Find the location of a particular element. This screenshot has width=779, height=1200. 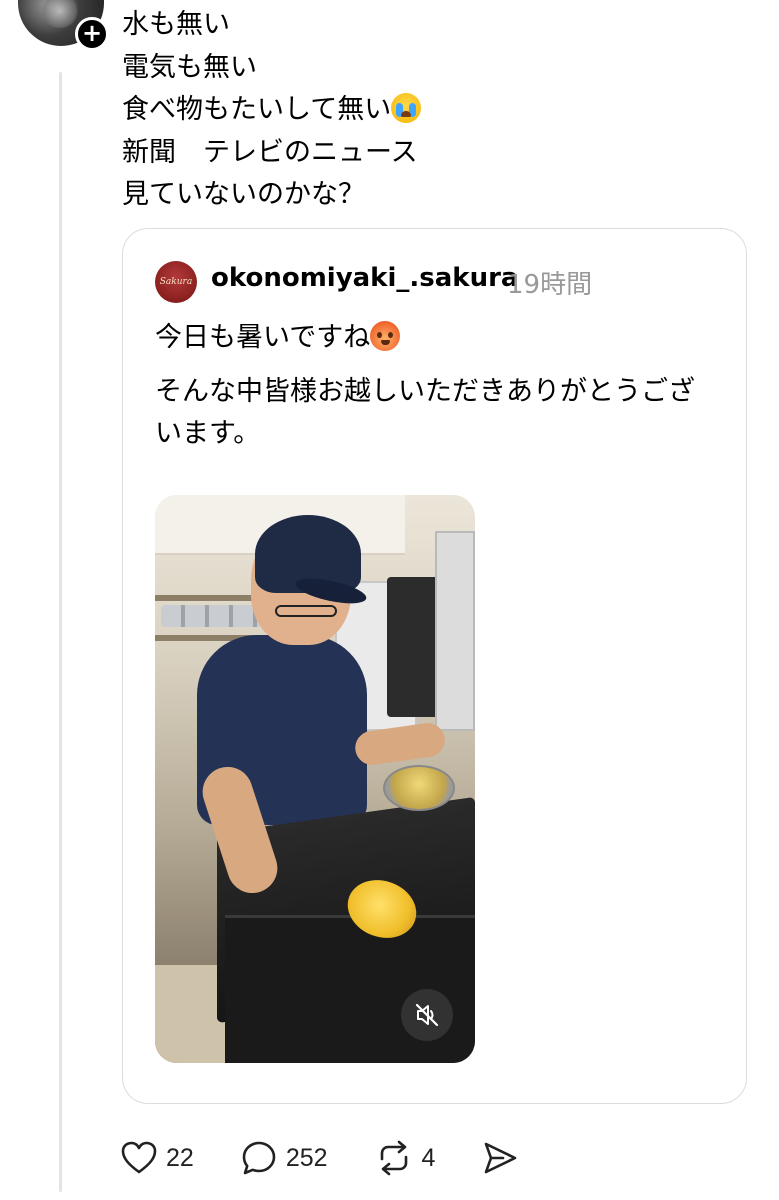

video-scene-fridge is located at coordinates (455, 631).